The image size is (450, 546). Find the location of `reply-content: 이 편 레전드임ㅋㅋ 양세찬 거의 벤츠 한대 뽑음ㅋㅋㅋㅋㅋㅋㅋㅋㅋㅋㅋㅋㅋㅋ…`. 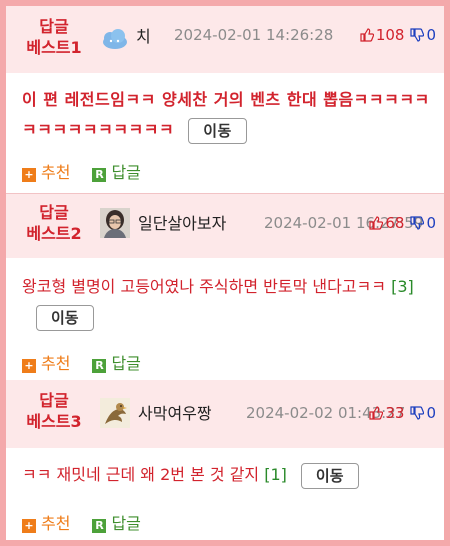

reply-content: 이 편 레전드임ㅋㅋ 양세찬 거의 벤츠 한대 뽑음ㅋㅋㅋㅋㅋㅋㅋㅋㅋㅋㅋㅋㅋㅋ… is located at coordinates (228, 115).